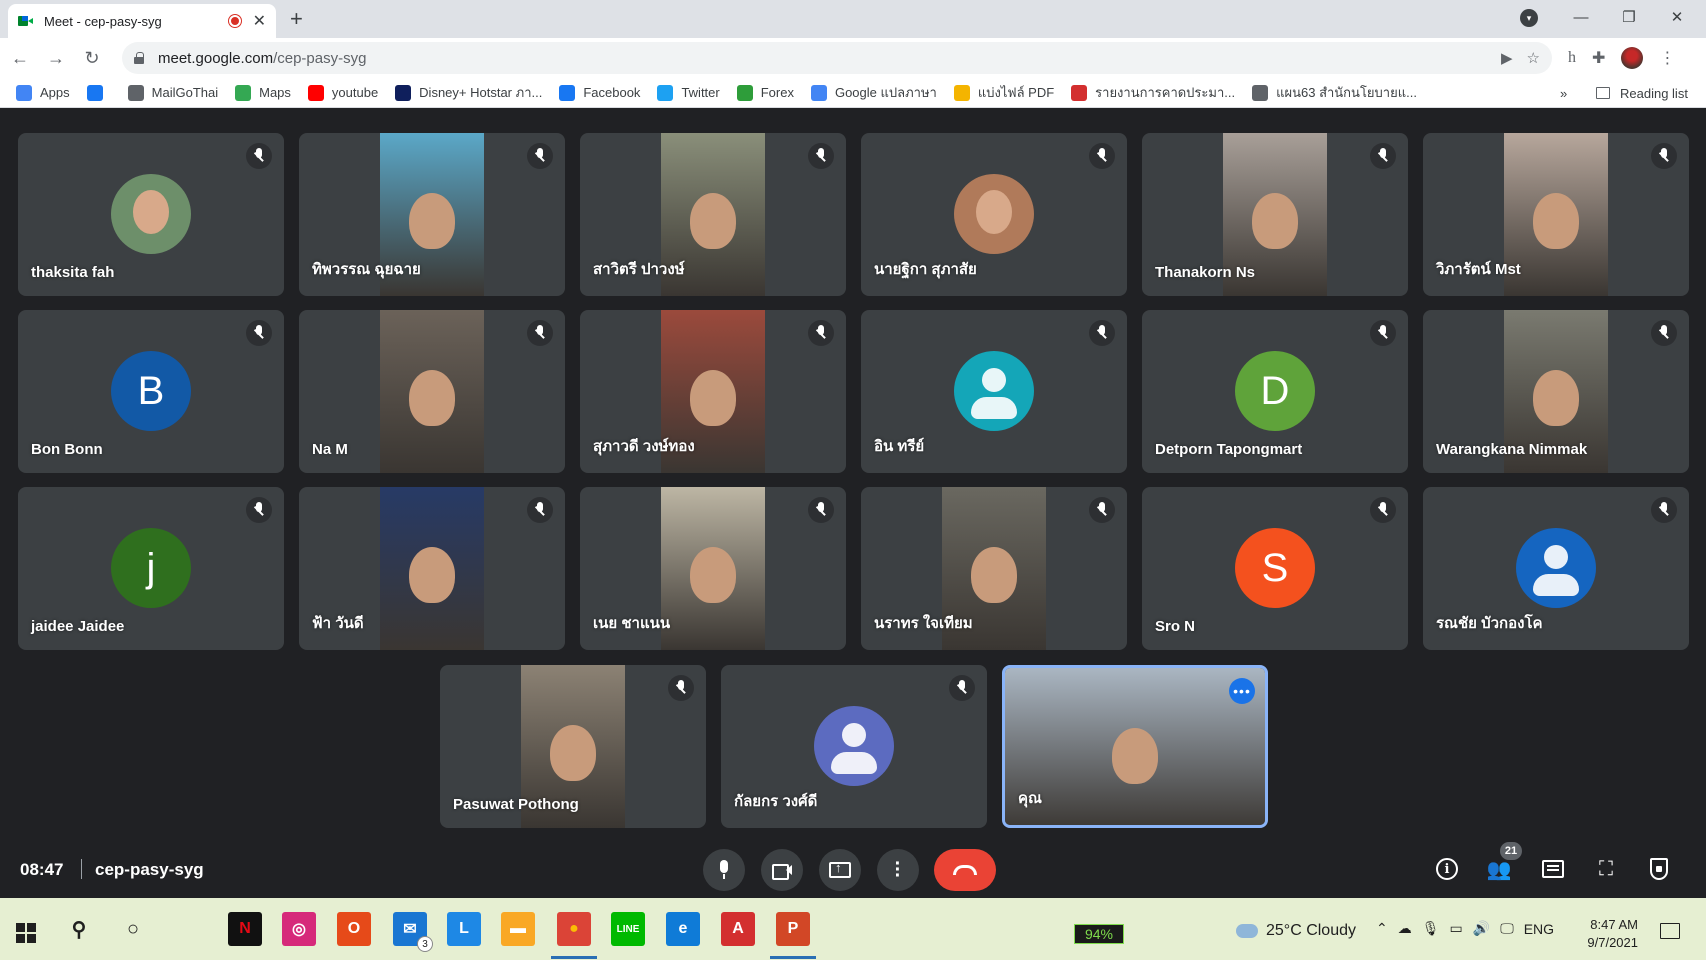 The height and width of the screenshot is (960, 1706). I want to click on chrome-menu-icon: ⋮, so click(1667, 58).